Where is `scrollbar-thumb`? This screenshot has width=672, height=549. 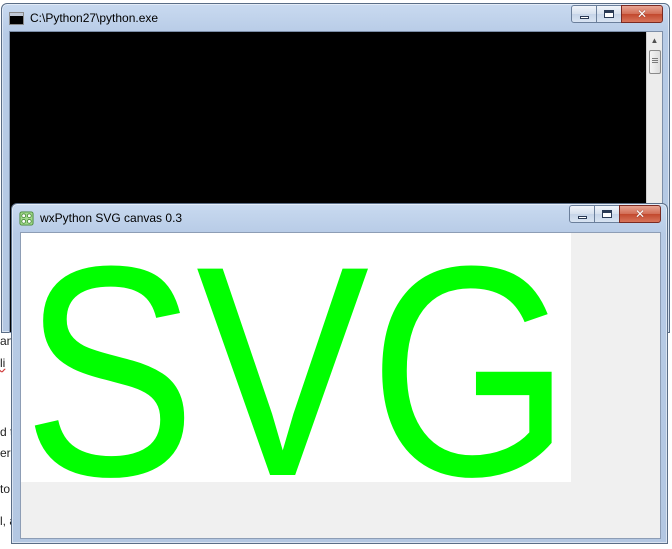
scrollbar-thumb is located at coordinates (655, 62).